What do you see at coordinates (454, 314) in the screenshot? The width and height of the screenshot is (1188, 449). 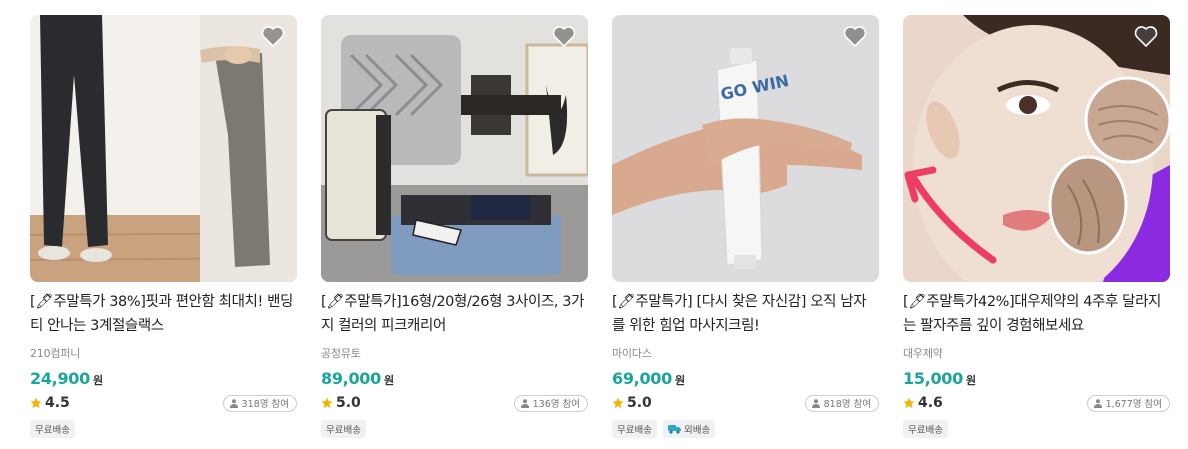 I see `product-title: [🖊주말특가]16형/20형/26형 3사이즈, 3가지 컬러의 피크캐리어` at bounding box center [454, 314].